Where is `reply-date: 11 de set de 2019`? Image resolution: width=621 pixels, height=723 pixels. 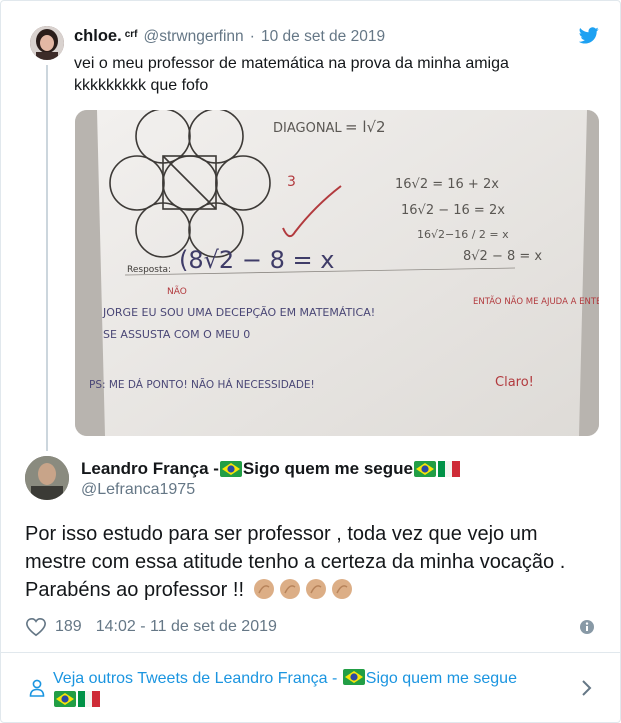
reply-date: 11 de set de 2019 is located at coordinates (213, 627).